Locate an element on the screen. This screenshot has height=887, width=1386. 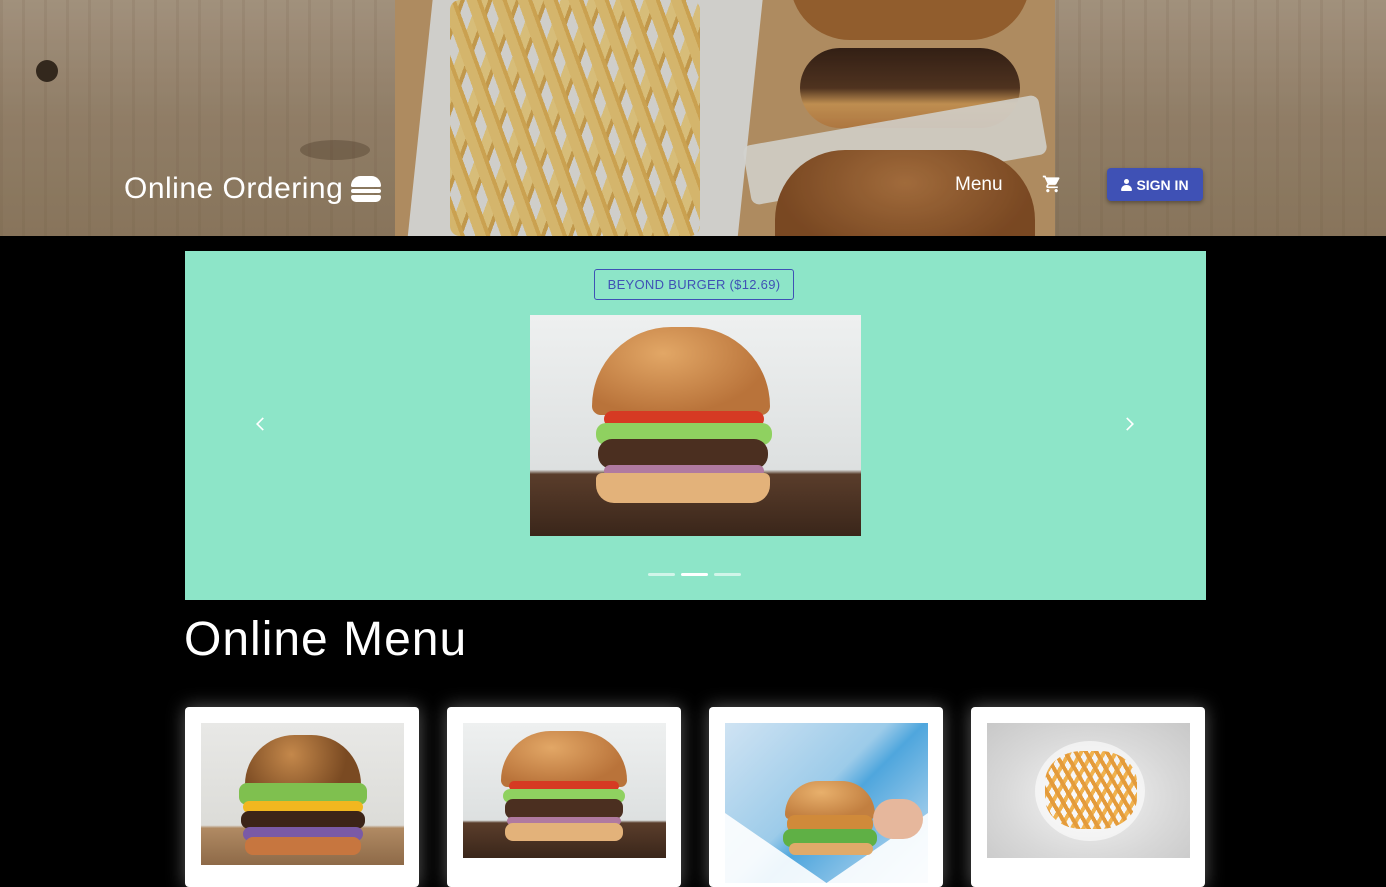
beyond-burger-image is located at coordinates (695, 425).